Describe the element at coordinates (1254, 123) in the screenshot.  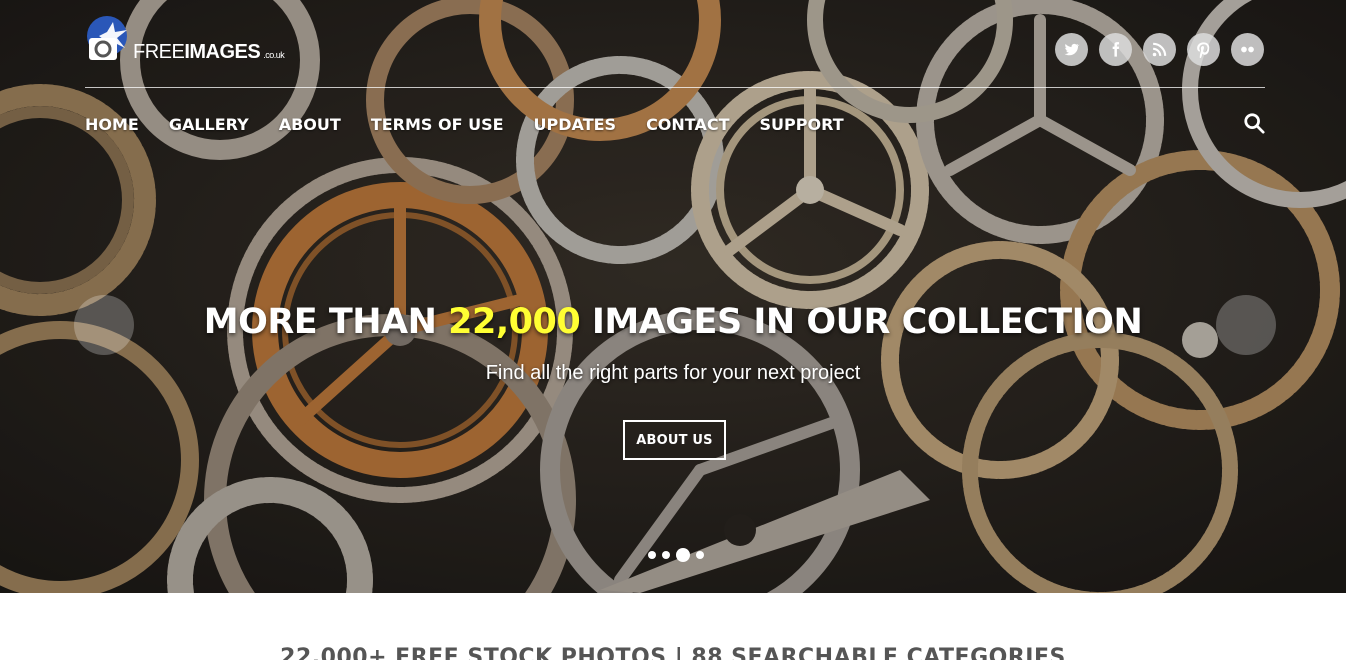
I see `search-icon` at that location.